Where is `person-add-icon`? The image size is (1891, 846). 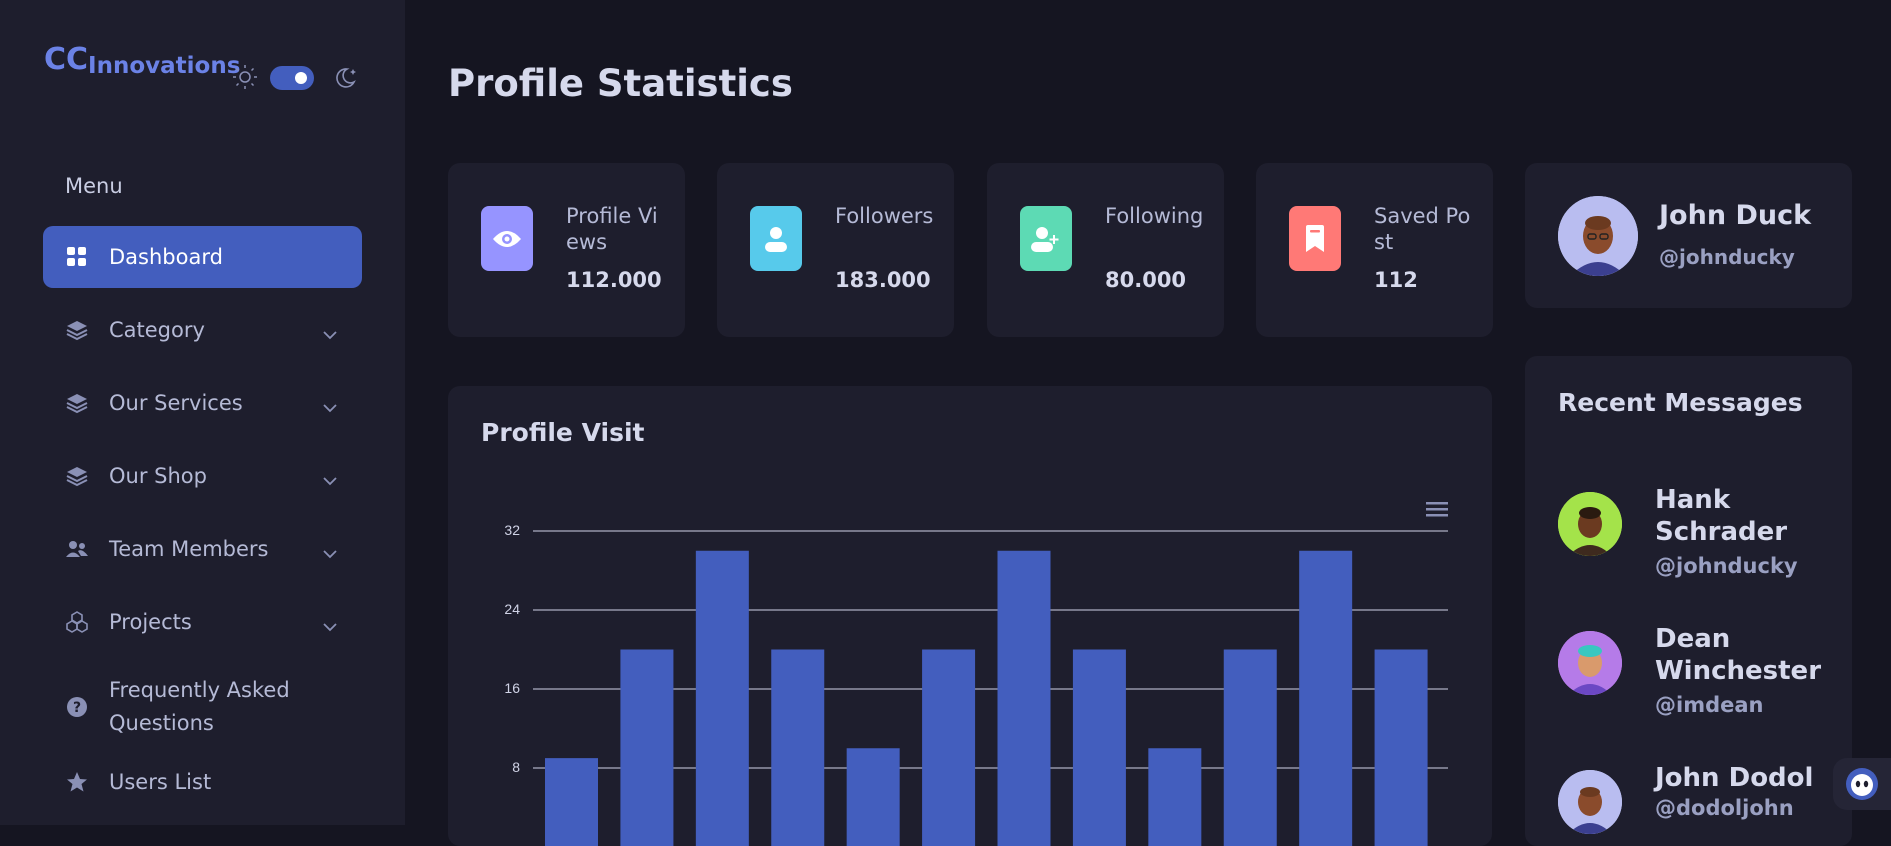 person-add-icon is located at coordinates (1046, 238).